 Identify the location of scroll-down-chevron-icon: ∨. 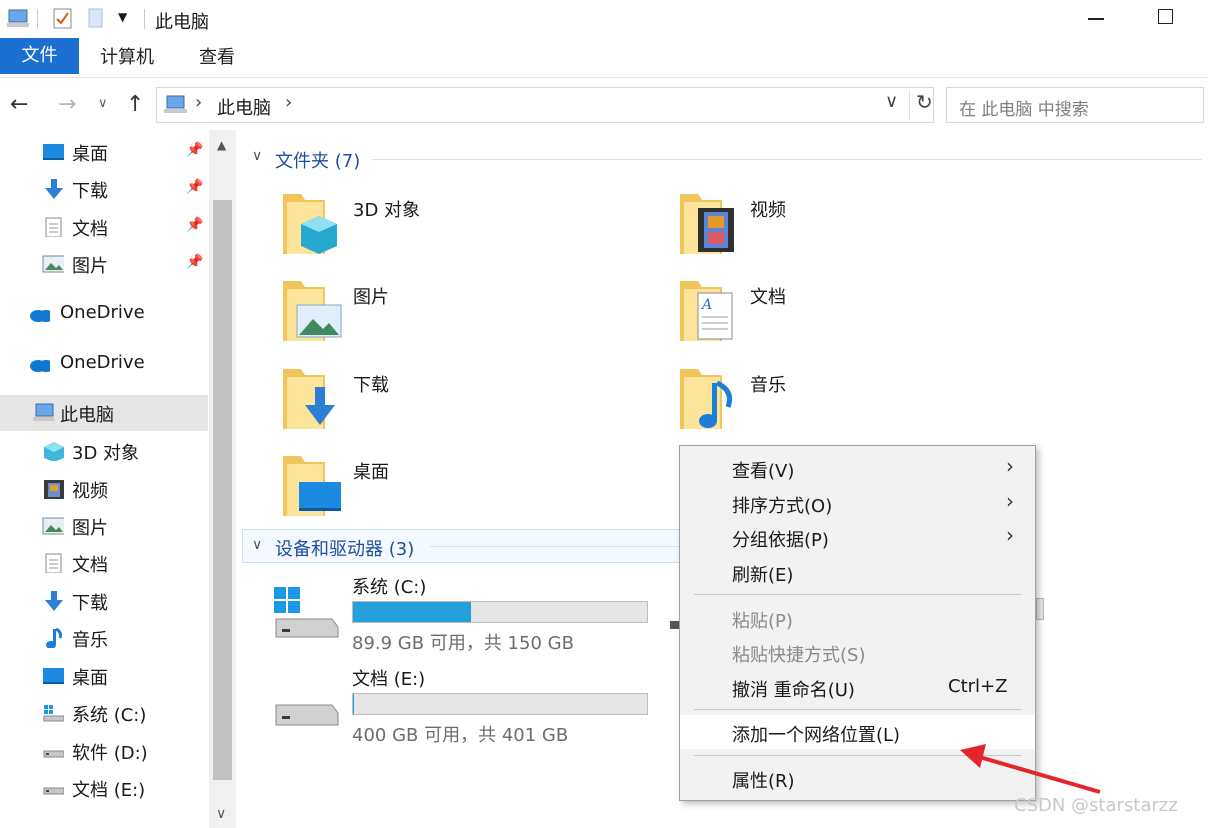
(221, 814).